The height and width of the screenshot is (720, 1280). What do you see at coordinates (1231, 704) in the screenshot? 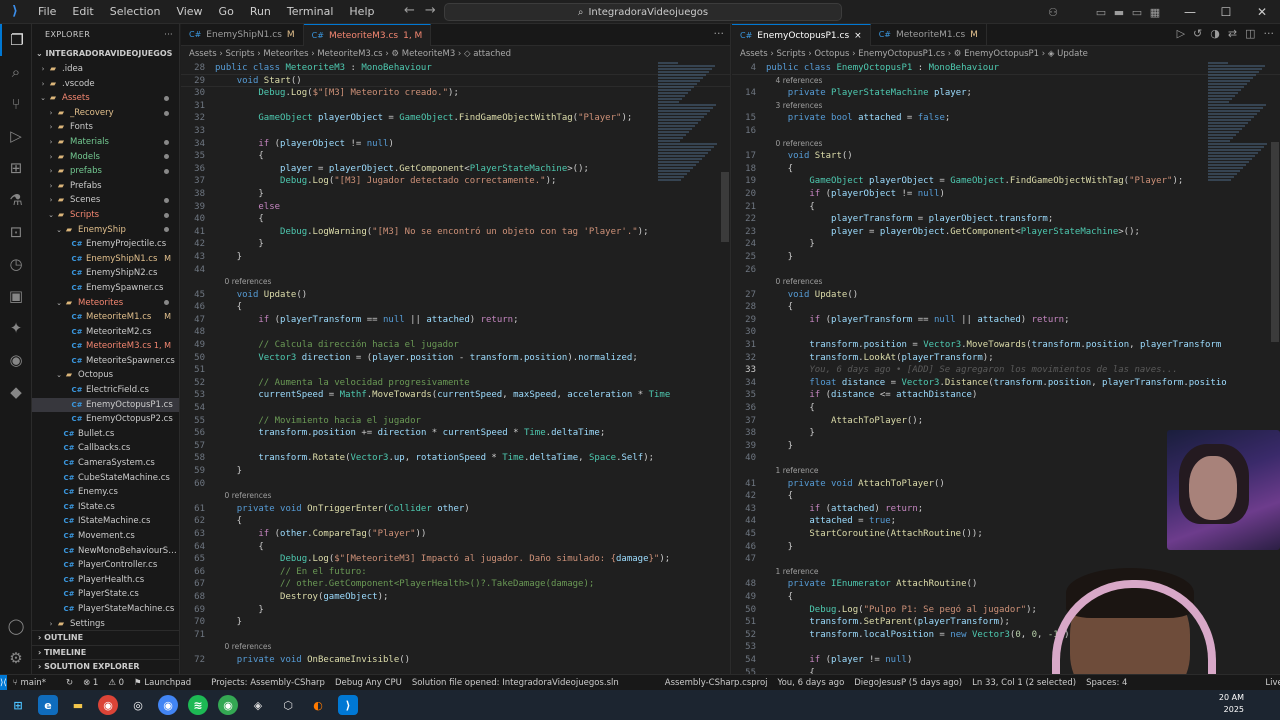
I see `system-clock: 20 AM 2025` at bounding box center [1231, 704].